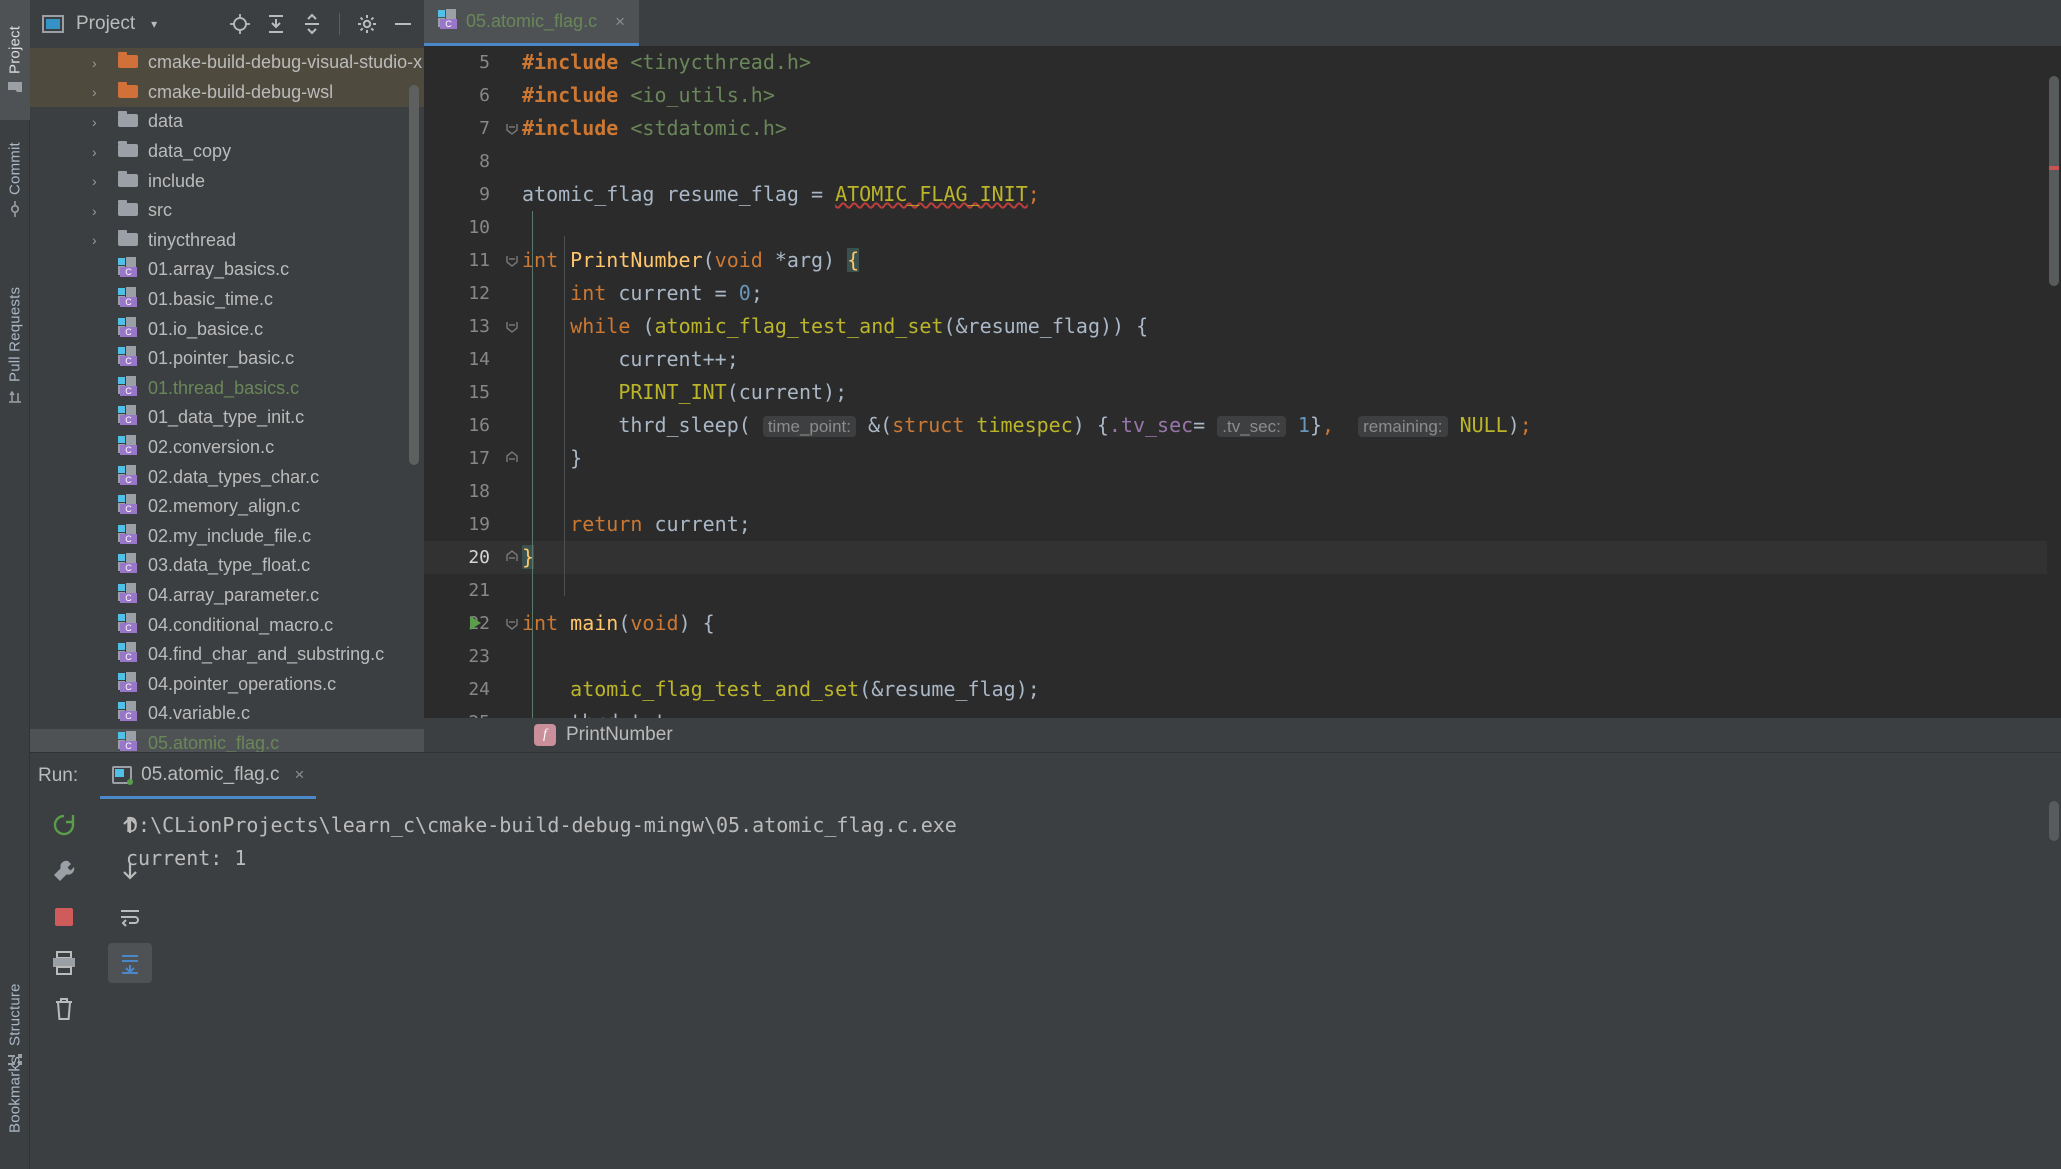 This screenshot has height=1169, width=2061. Describe the element at coordinates (1242, 161) in the screenshot. I see `code-line: 8` at that location.